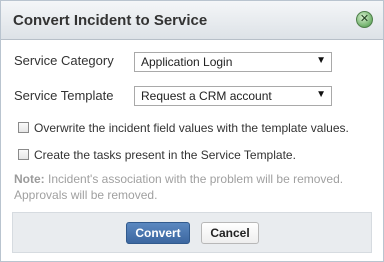 This screenshot has width=384, height=262. Describe the element at coordinates (64, 60) in the screenshot. I see `service-category-label: Service Category` at that location.